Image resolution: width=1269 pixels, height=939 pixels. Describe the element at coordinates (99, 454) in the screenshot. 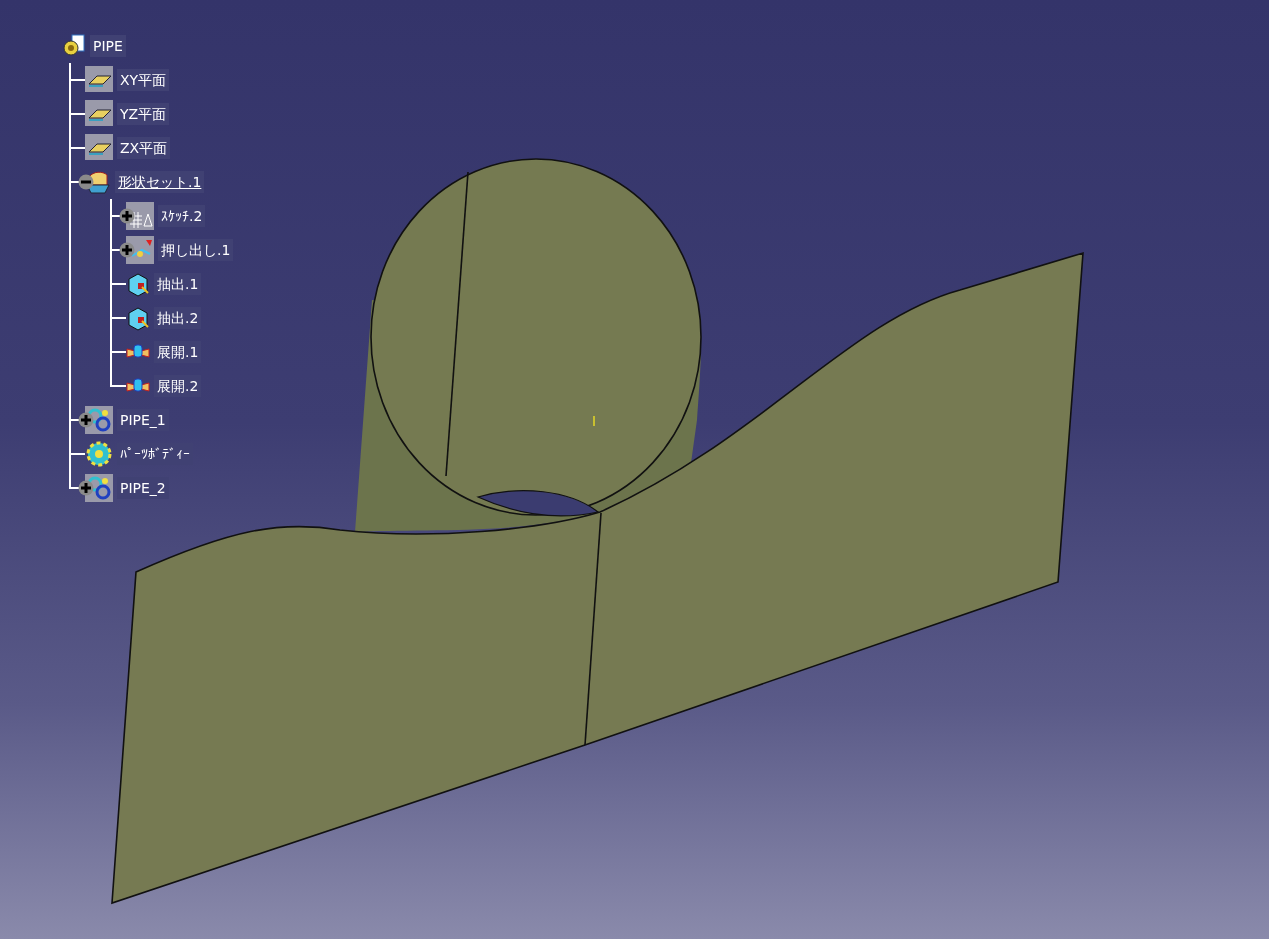

I see `gear-icon` at that location.